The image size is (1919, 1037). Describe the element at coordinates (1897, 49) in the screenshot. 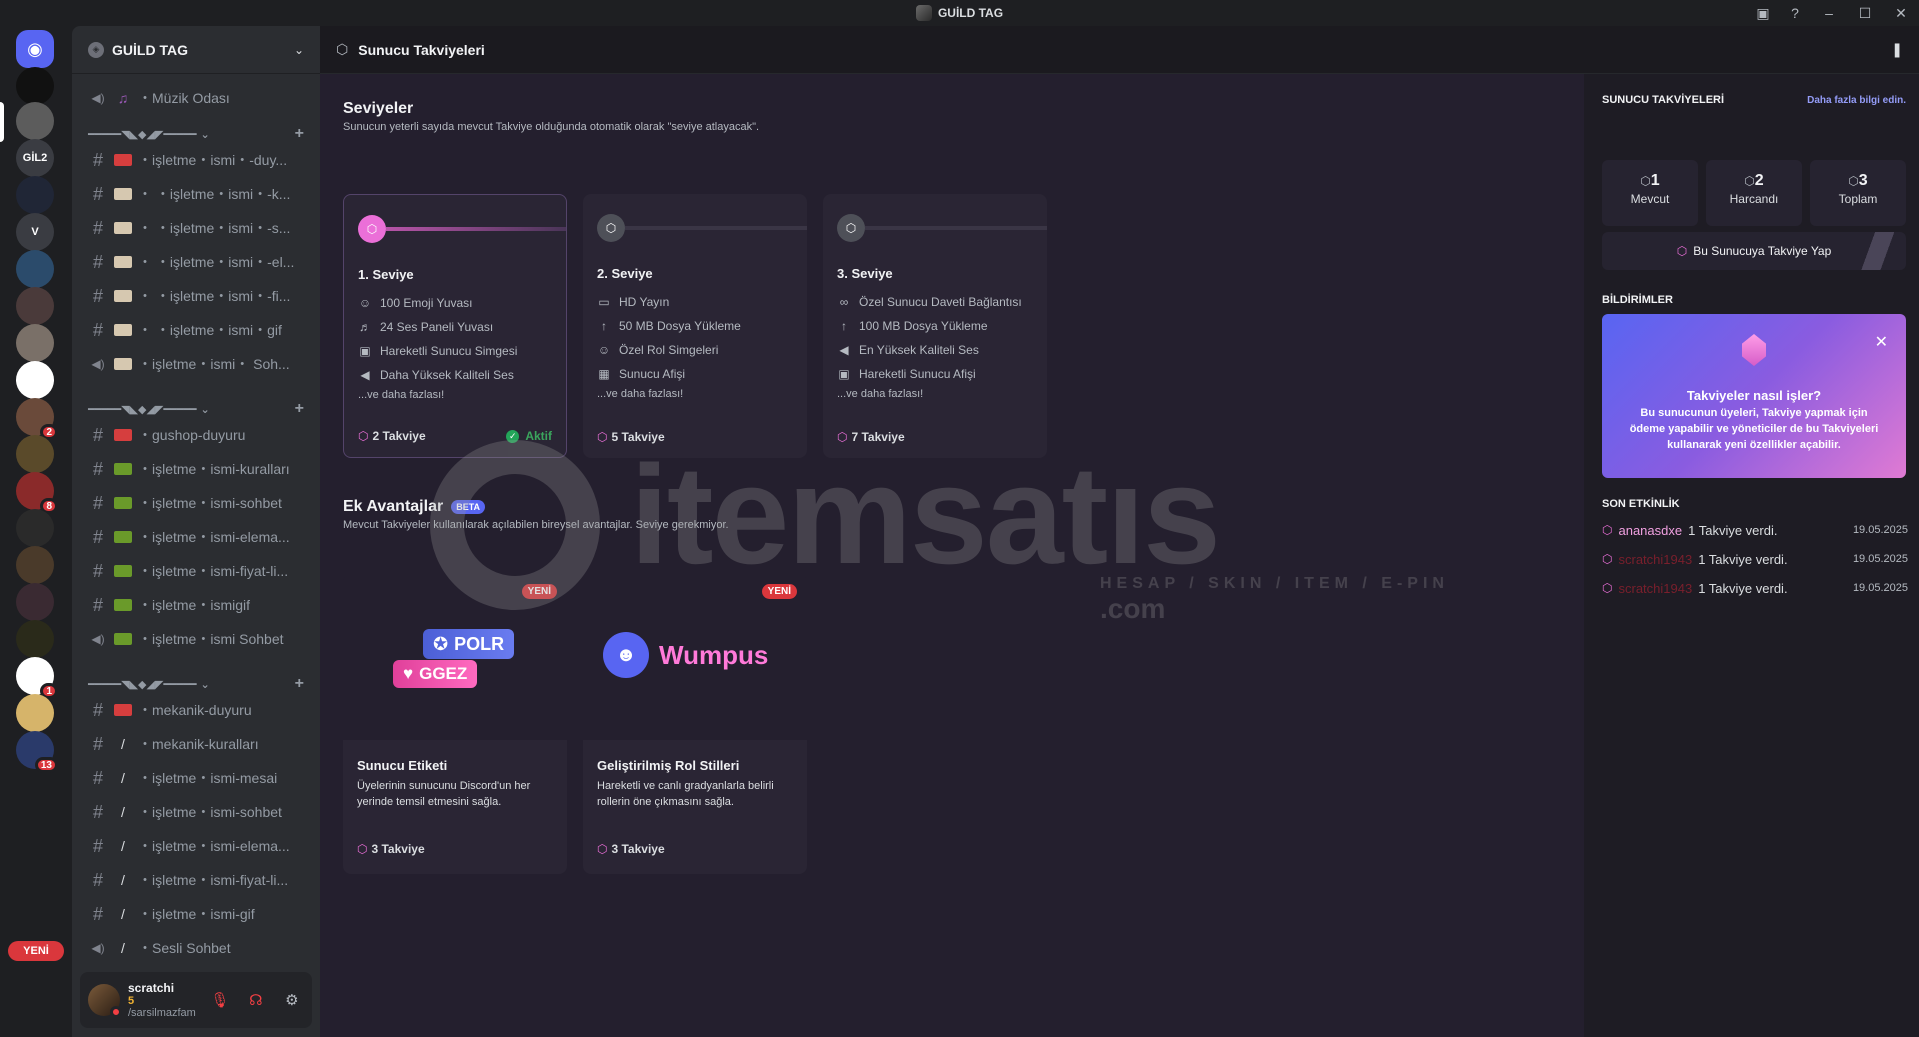

I see `bookmark-icon: ❚` at that location.